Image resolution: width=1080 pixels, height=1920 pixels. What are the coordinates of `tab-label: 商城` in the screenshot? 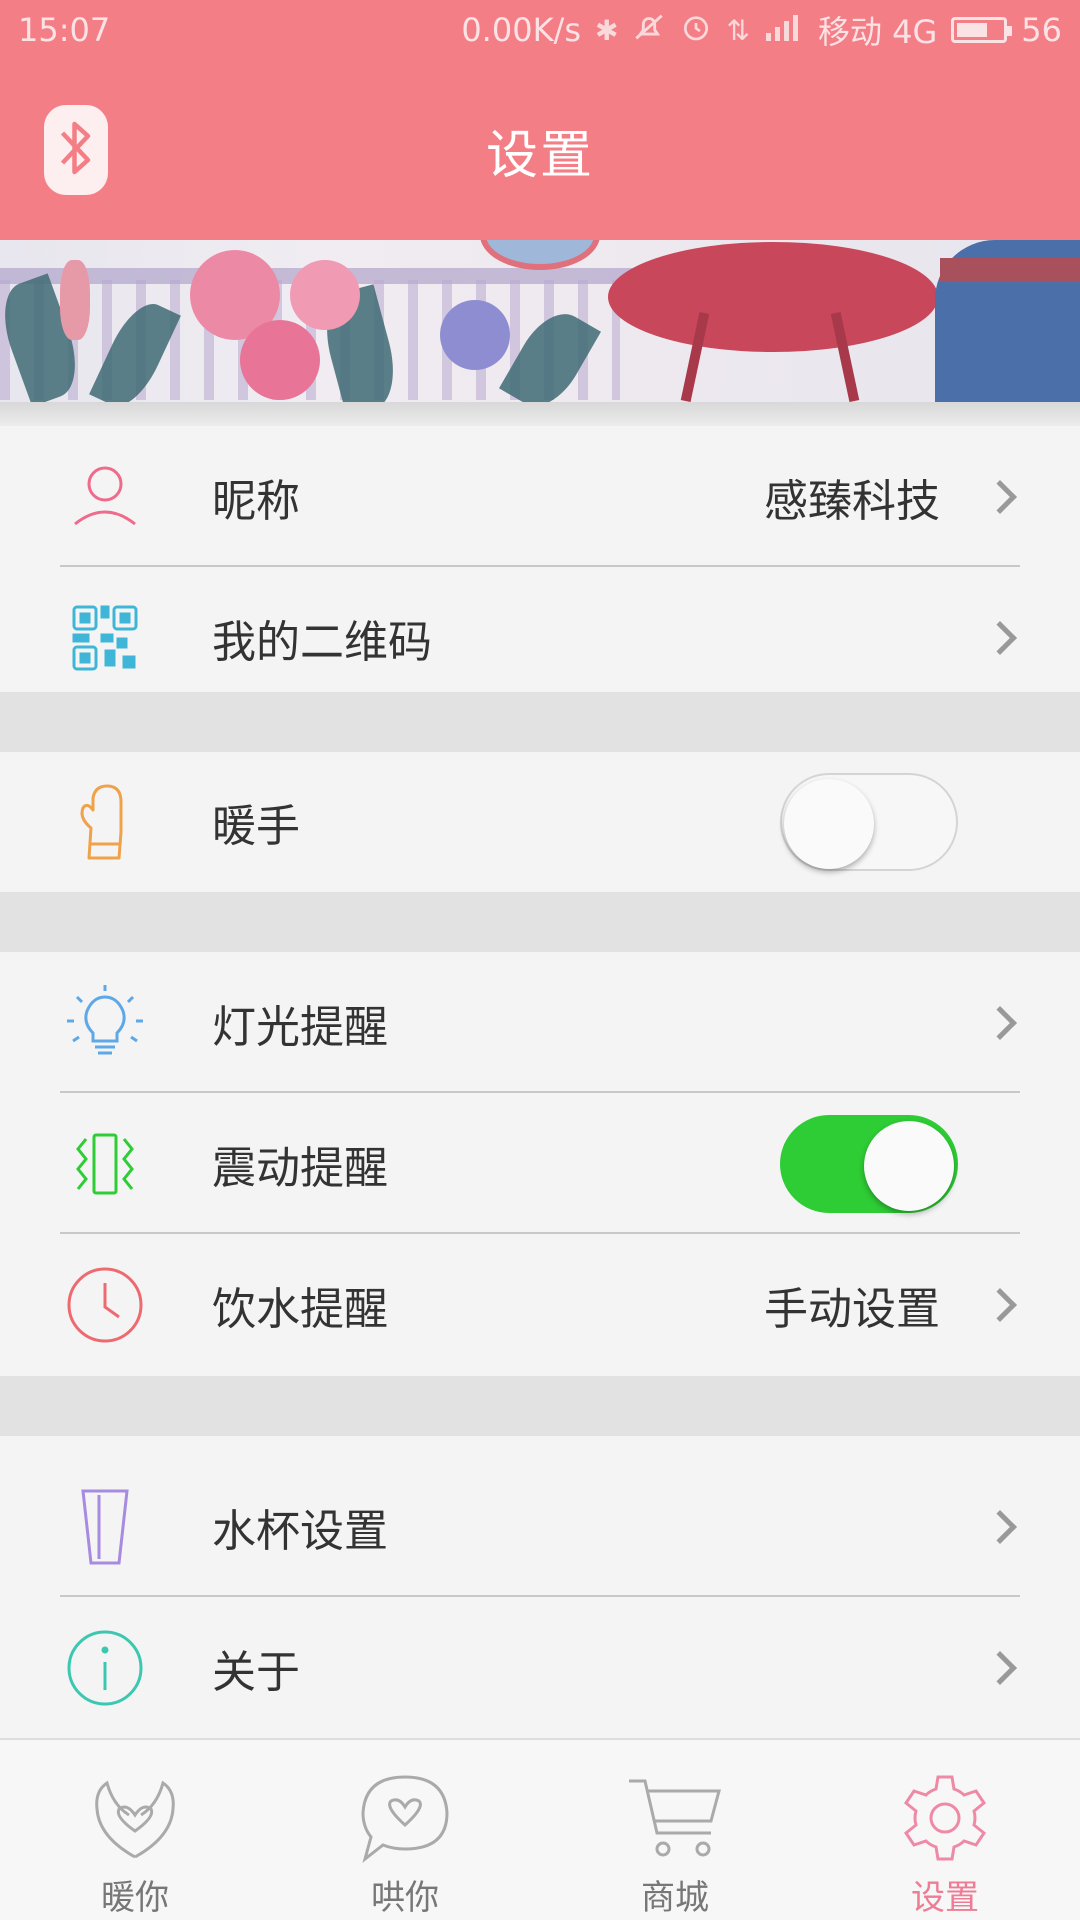 It's located at (675, 1898).